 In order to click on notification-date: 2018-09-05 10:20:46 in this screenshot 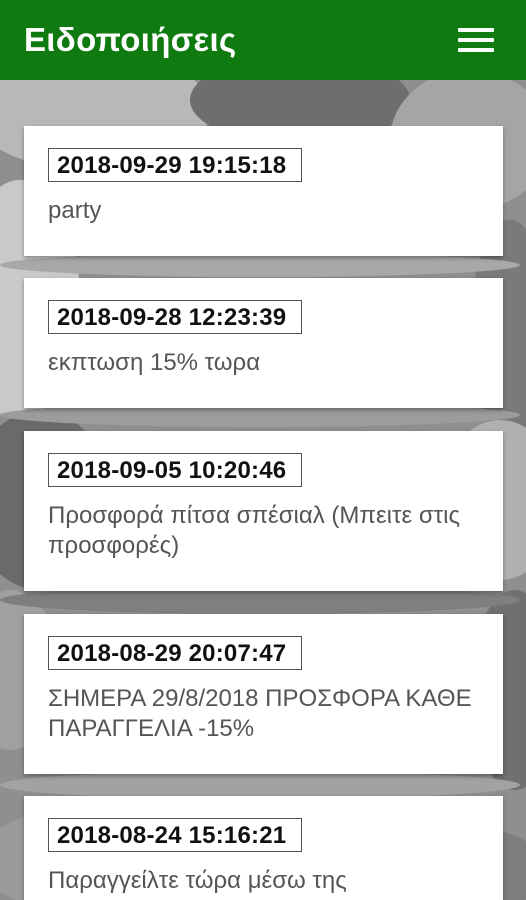, I will do `click(175, 470)`.